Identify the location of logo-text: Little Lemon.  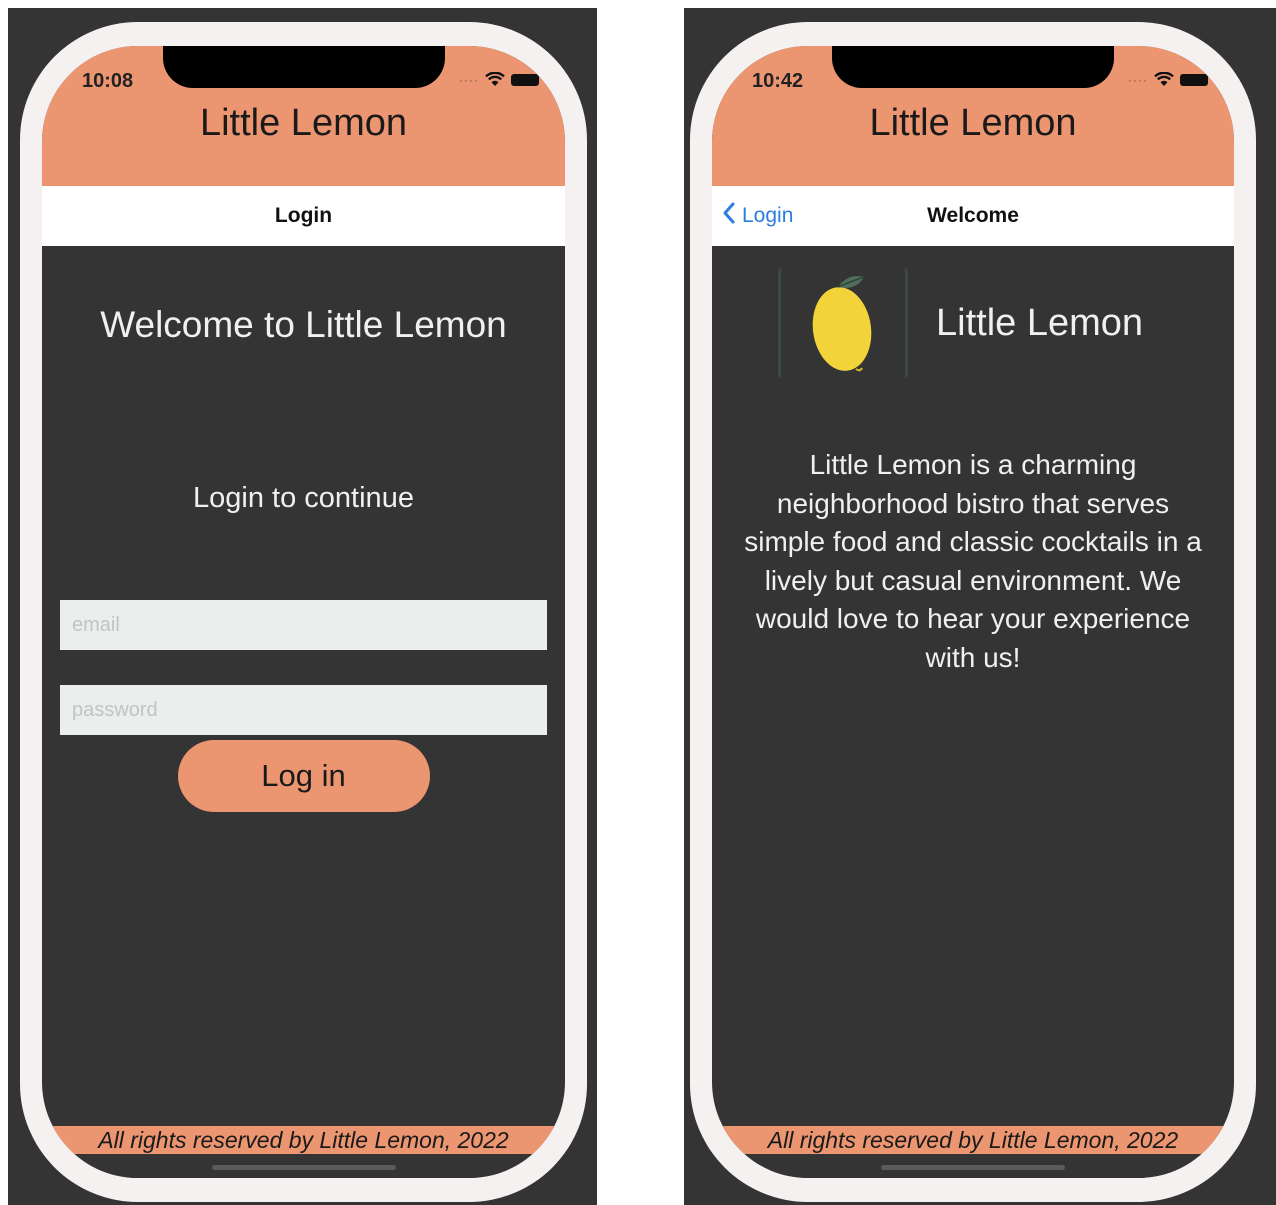
(1040, 322).